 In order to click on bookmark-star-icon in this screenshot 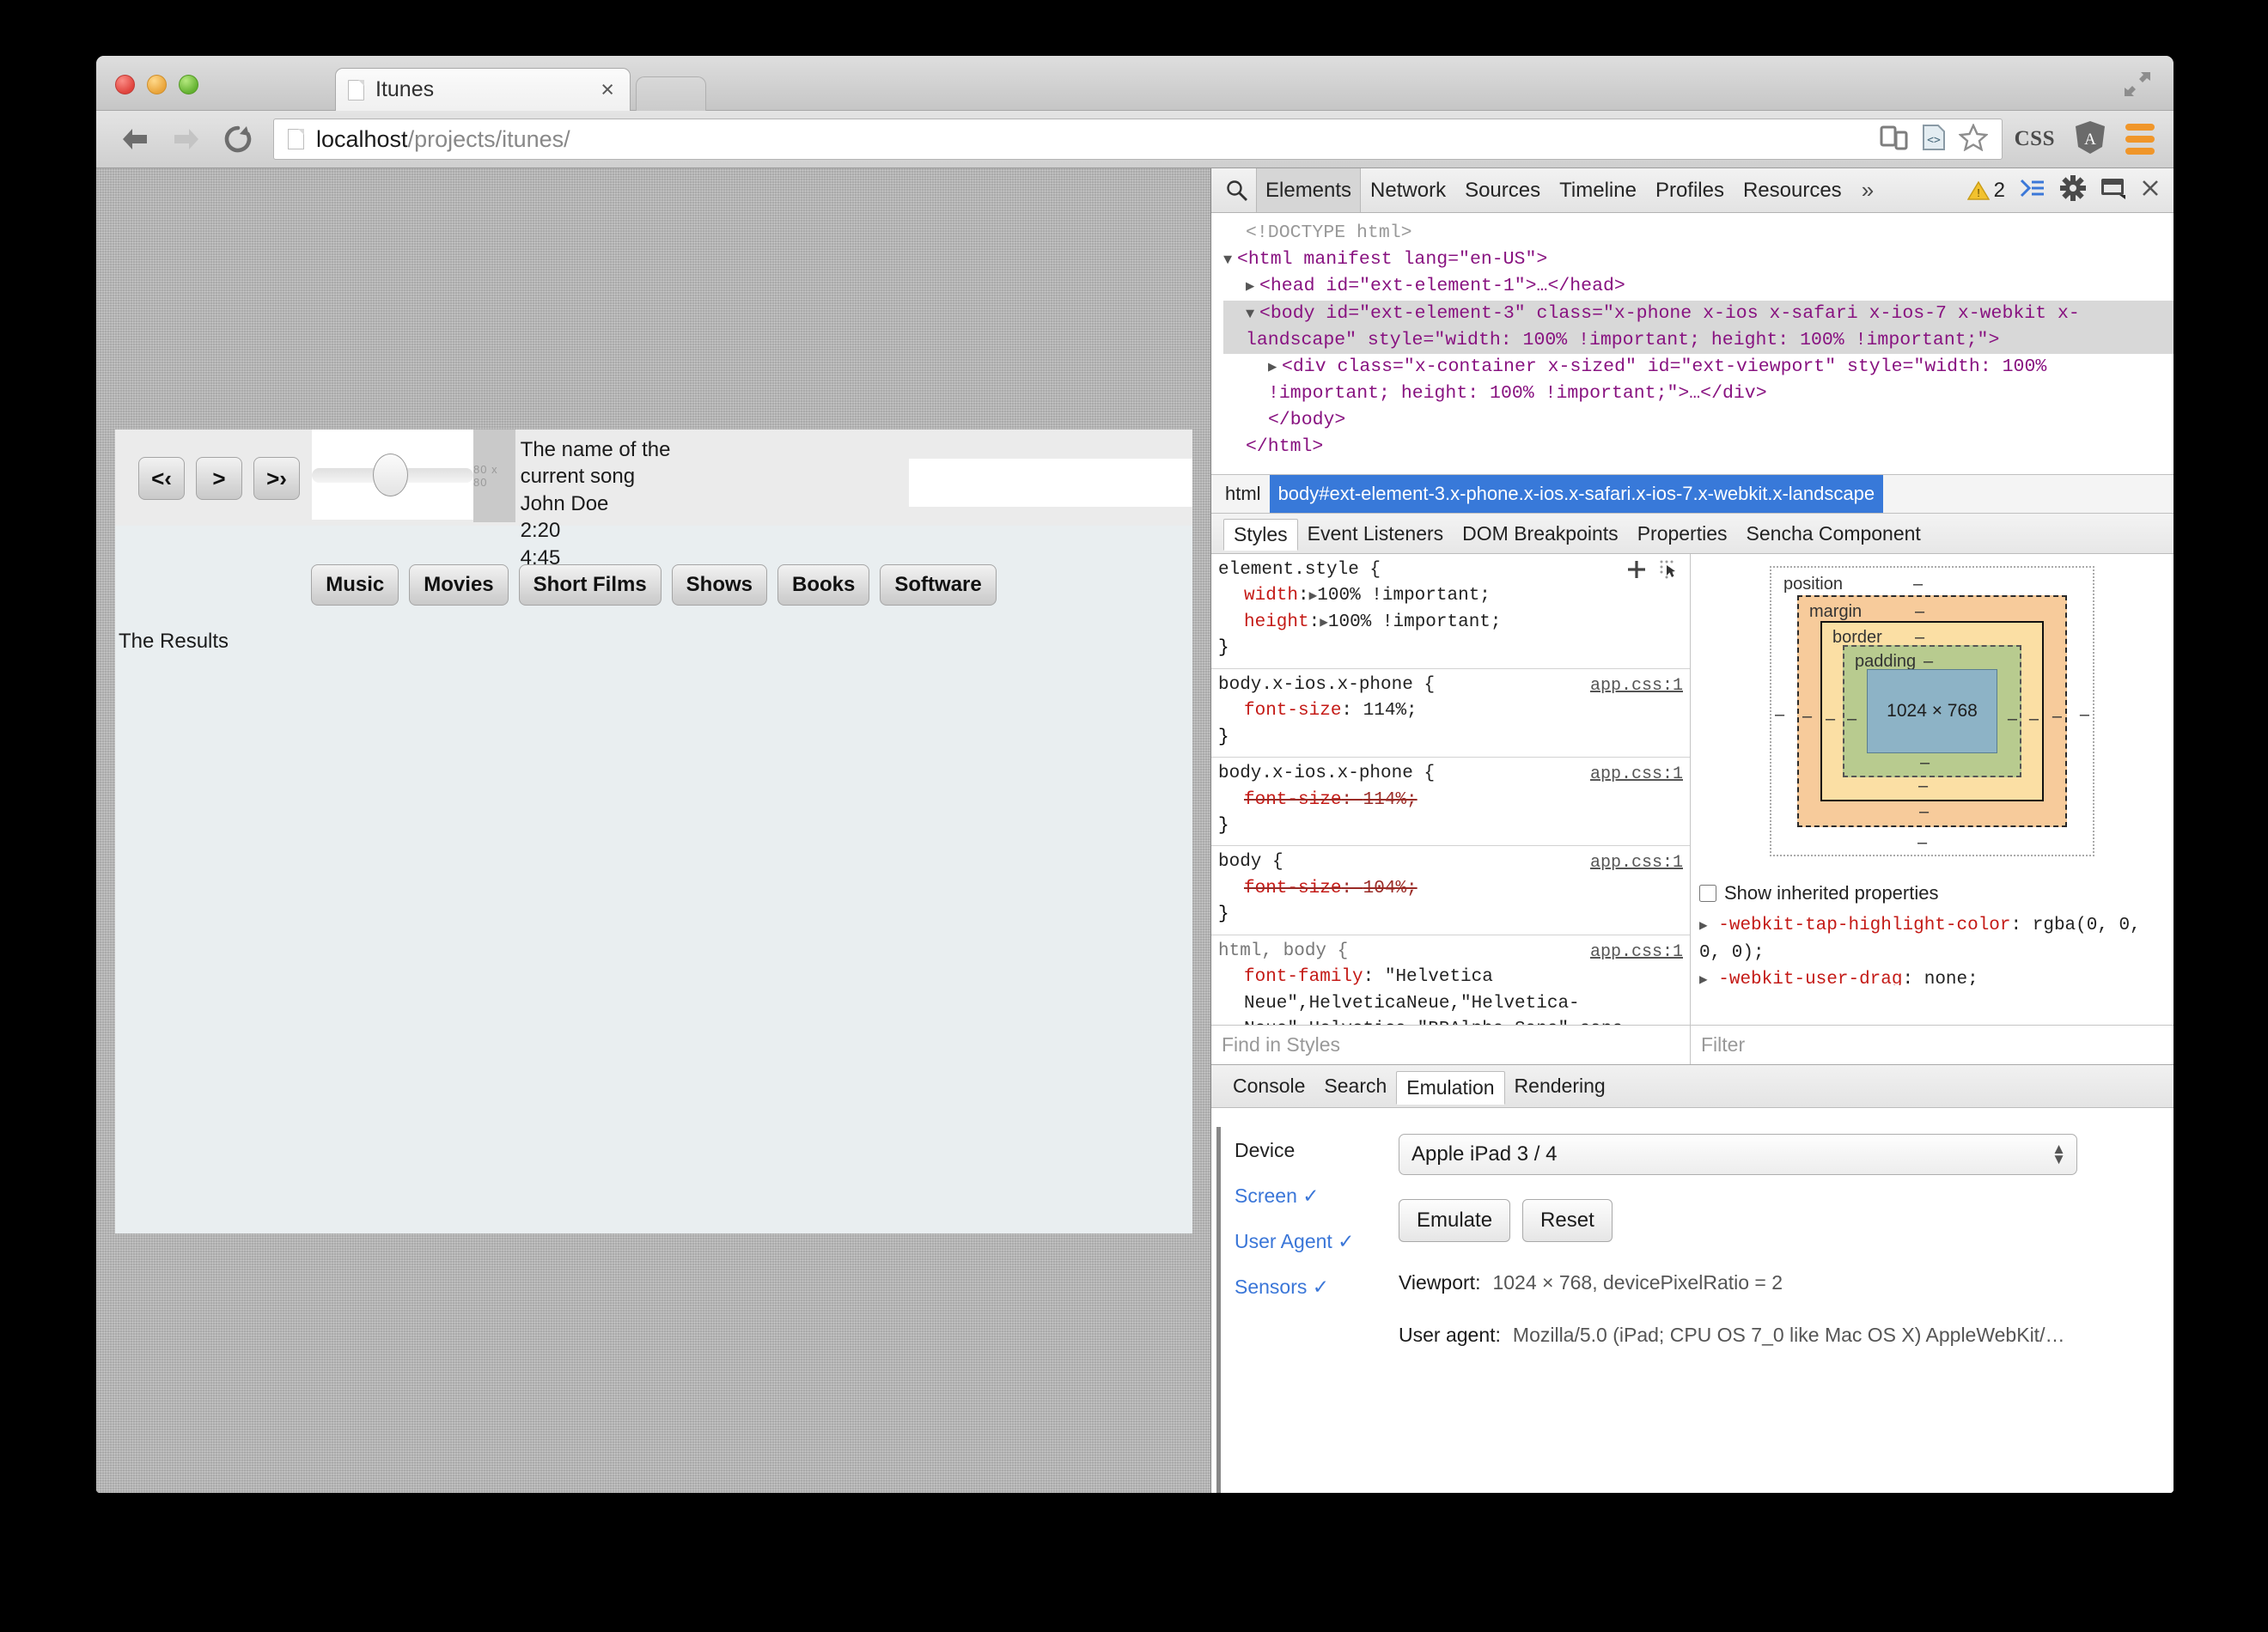, I will do `click(1973, 138)`.